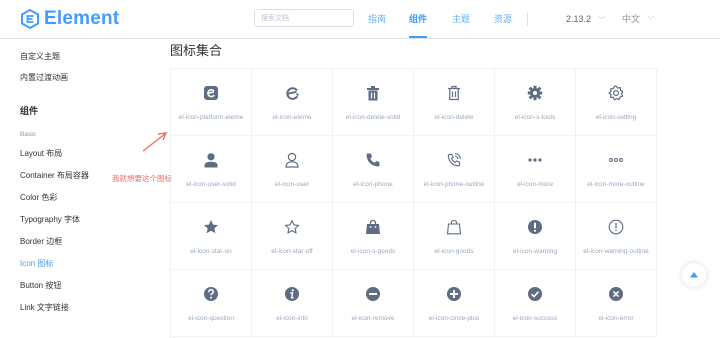  What do you see at coordinates (292, 226) in the screenshot?
I see `star-off-icon` at bounding box center [292, 226].